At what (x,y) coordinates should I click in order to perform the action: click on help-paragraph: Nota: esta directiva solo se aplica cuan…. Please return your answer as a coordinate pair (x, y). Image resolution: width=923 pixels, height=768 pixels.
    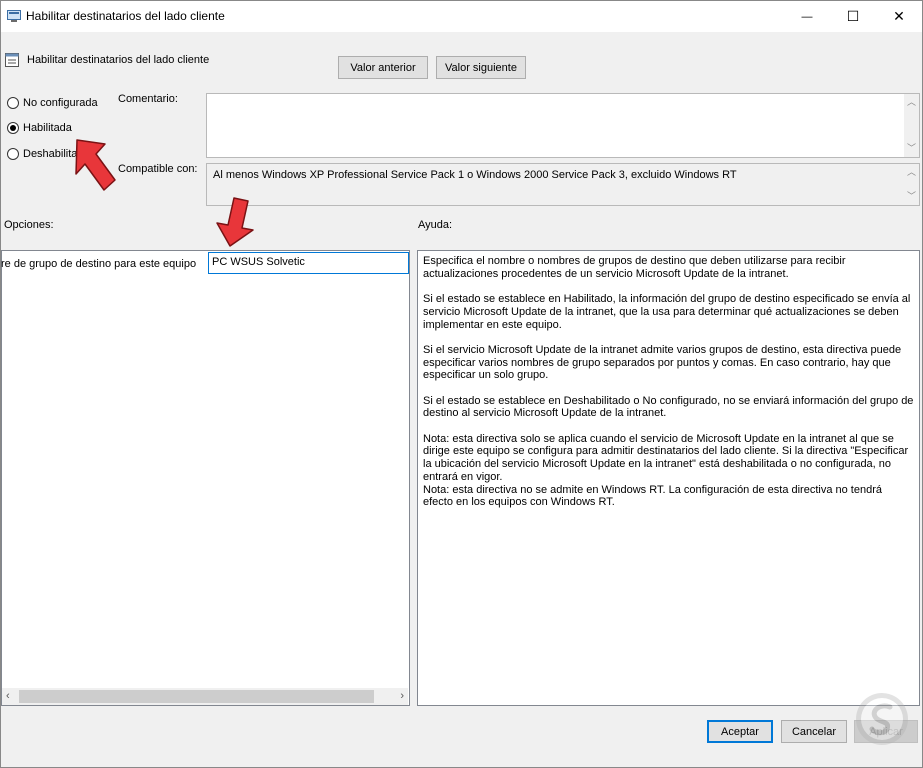
    Looking at the image, I should click on (666, 457).